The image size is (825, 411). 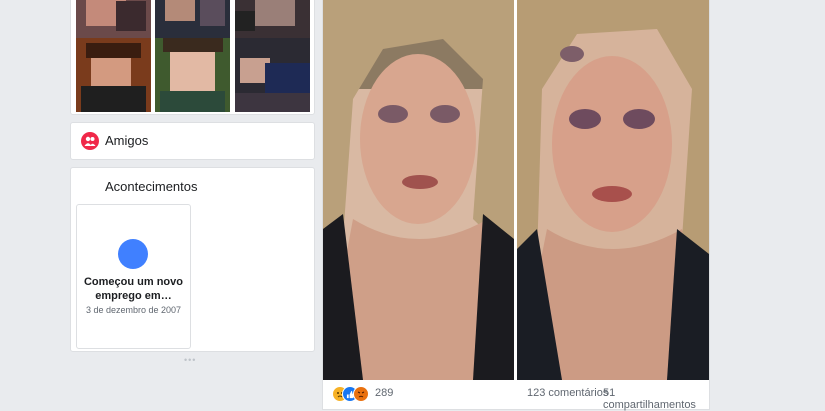 What do you see at coordinates (384, 393) in the screenshot?
I see `reaction-count: 289` at bounding box center [384, 393].